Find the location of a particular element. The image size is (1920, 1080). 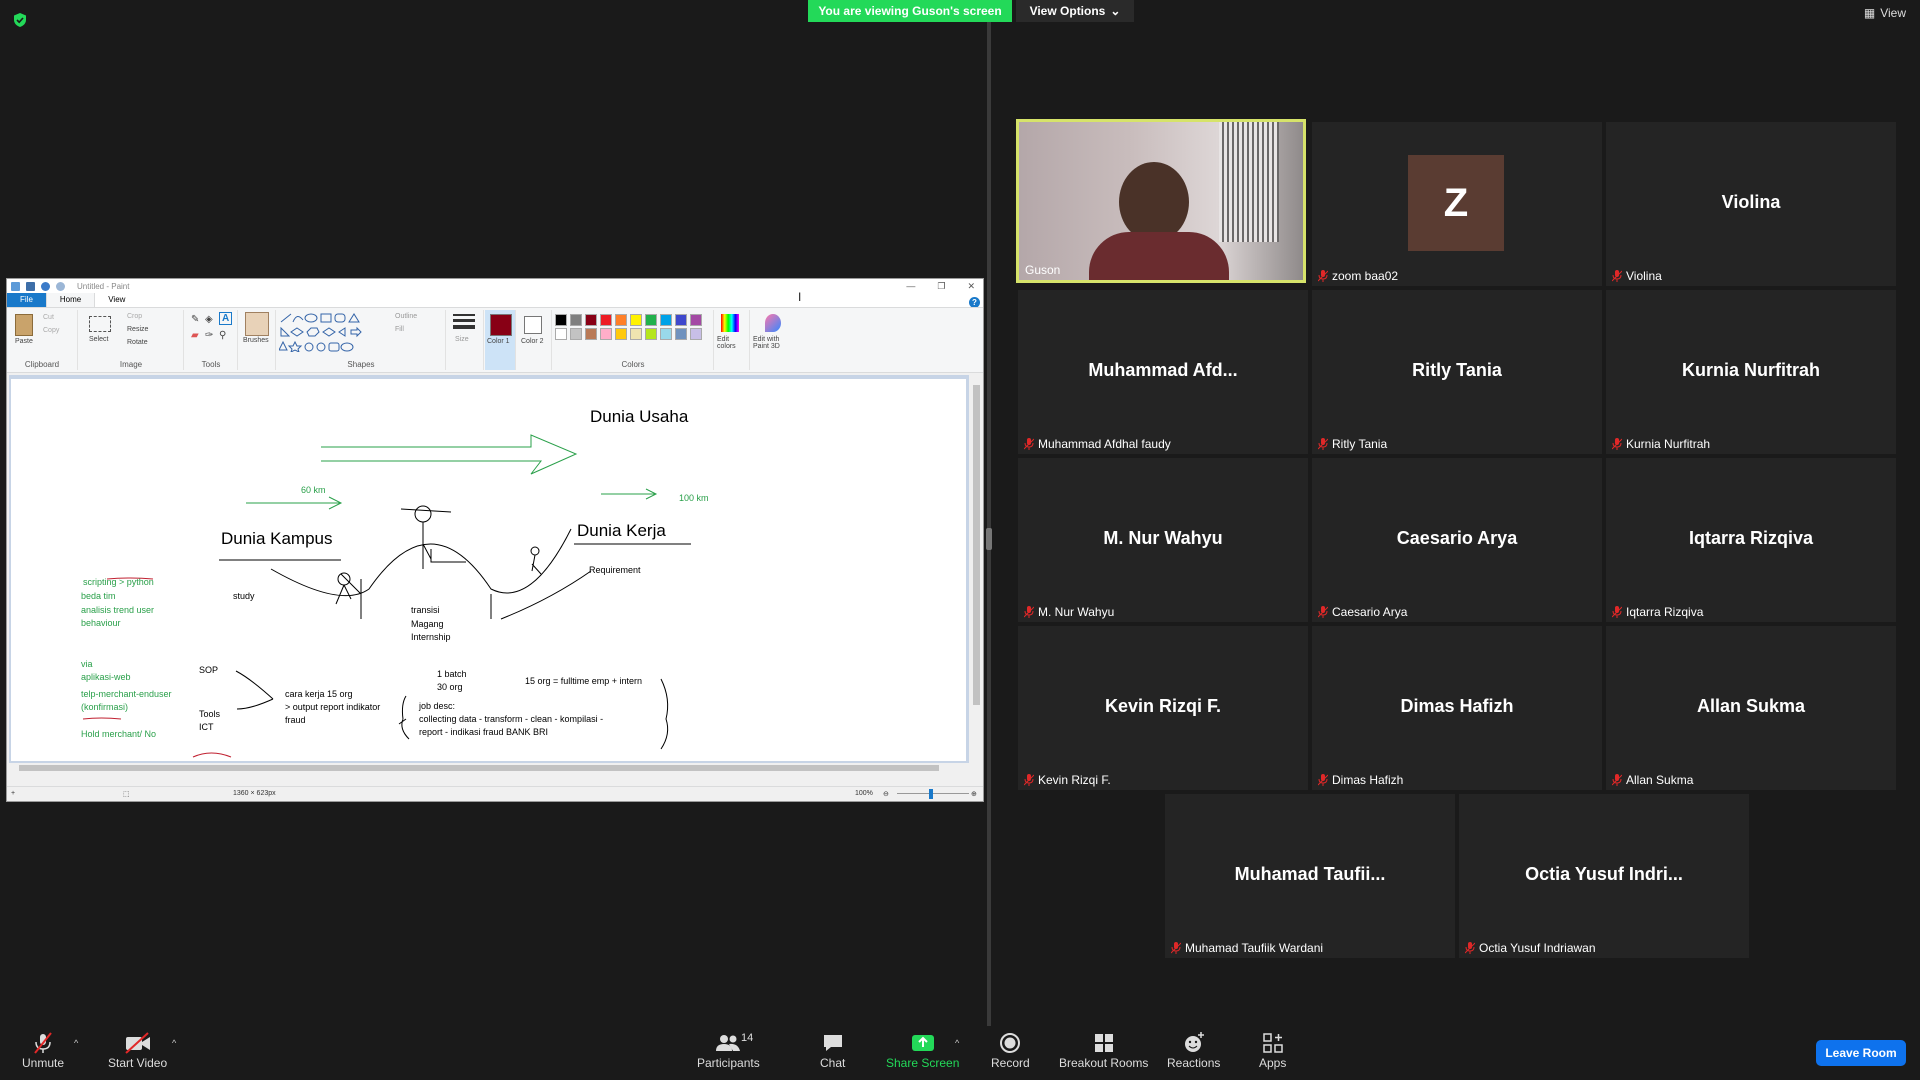

select-icon is located at coordinates (100, 324).